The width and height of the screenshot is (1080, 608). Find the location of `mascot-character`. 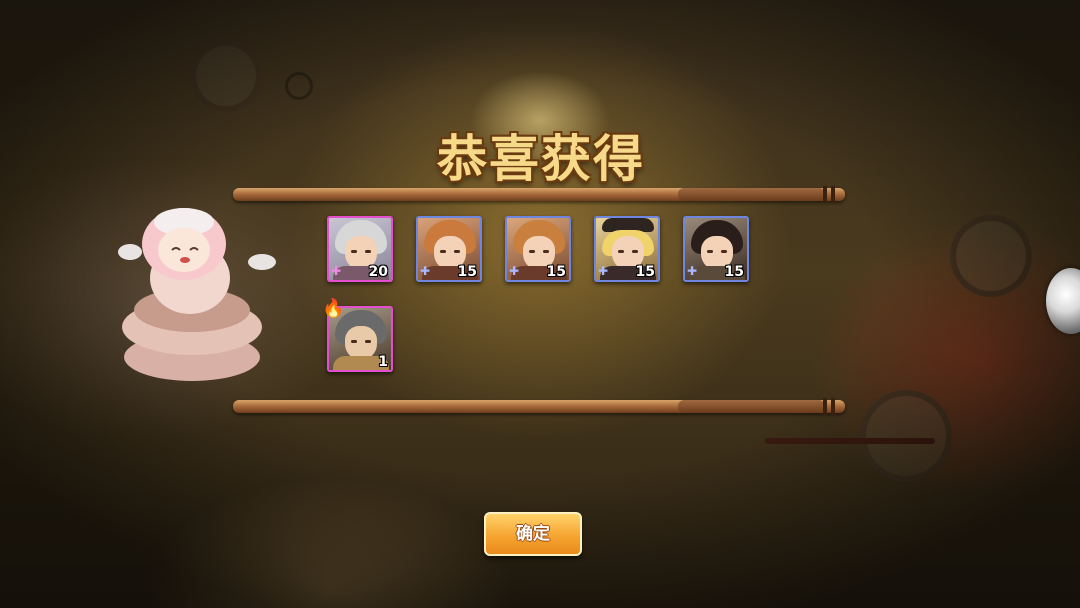

mascot-character is located at coordinates (197, 294).